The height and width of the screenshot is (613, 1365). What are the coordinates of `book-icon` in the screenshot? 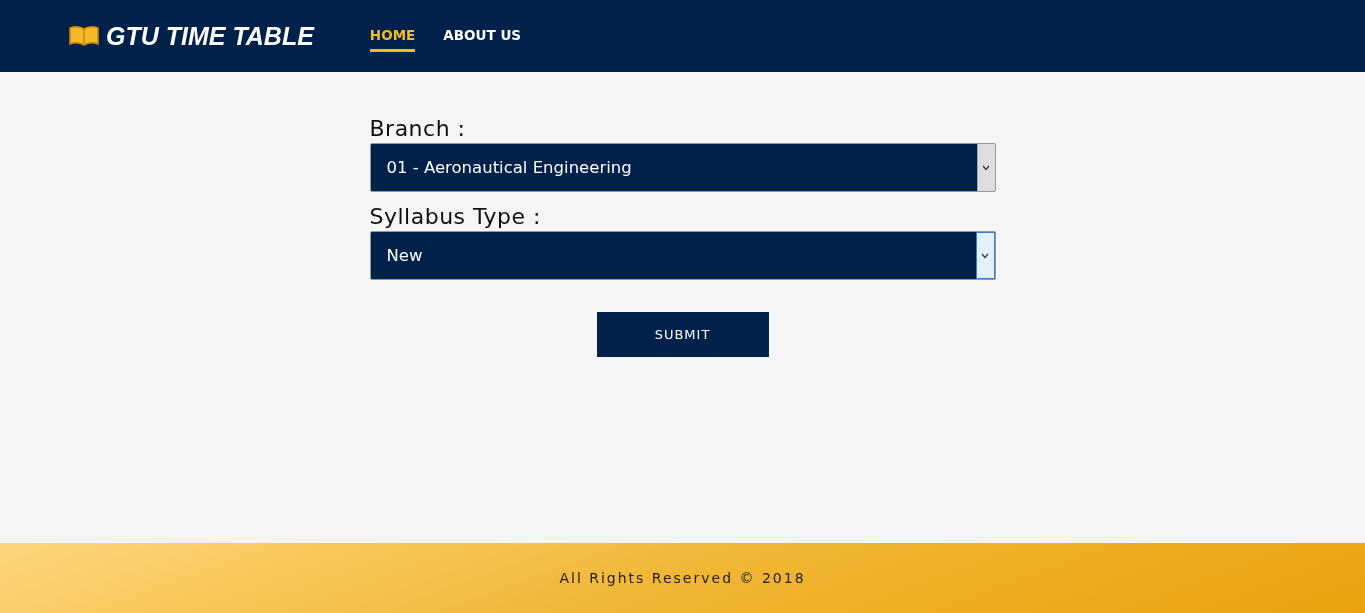 It's located at (84, 36).